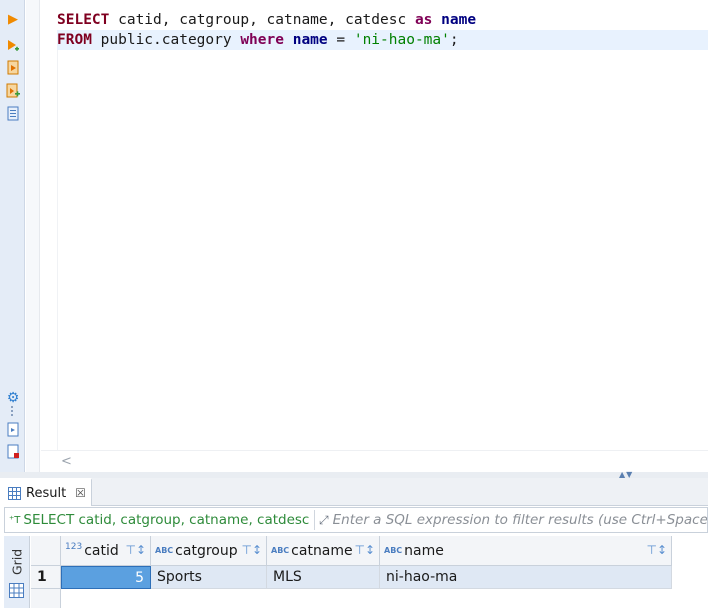  I want to click on grid-view-label: Grid, so click(17, 562).